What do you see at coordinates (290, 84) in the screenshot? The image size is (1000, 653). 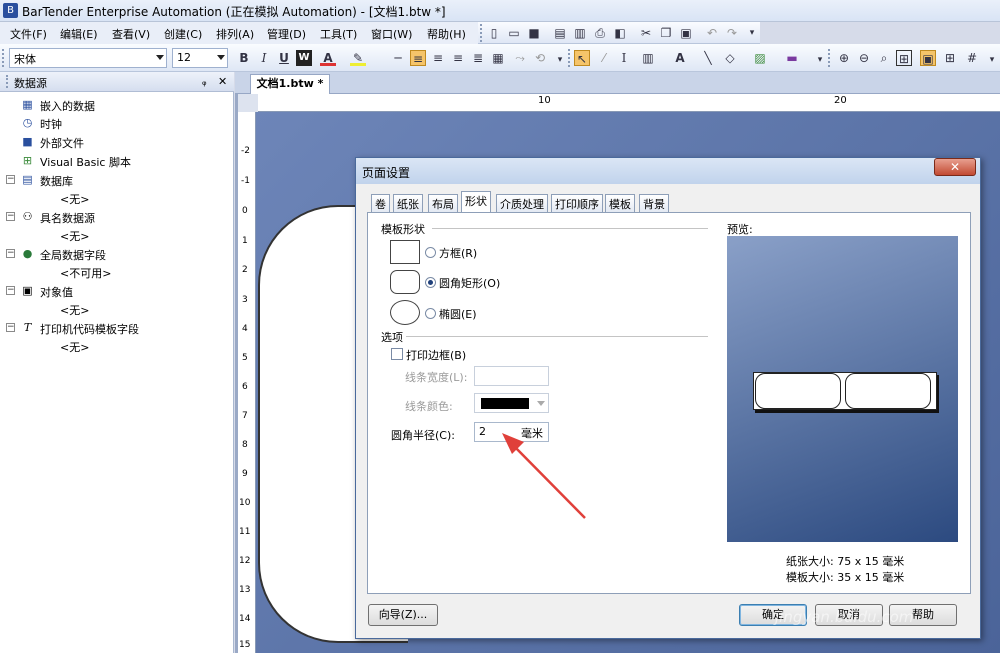 I see `document-tab: 文档1.btw *` at bounding box center [290, 84].